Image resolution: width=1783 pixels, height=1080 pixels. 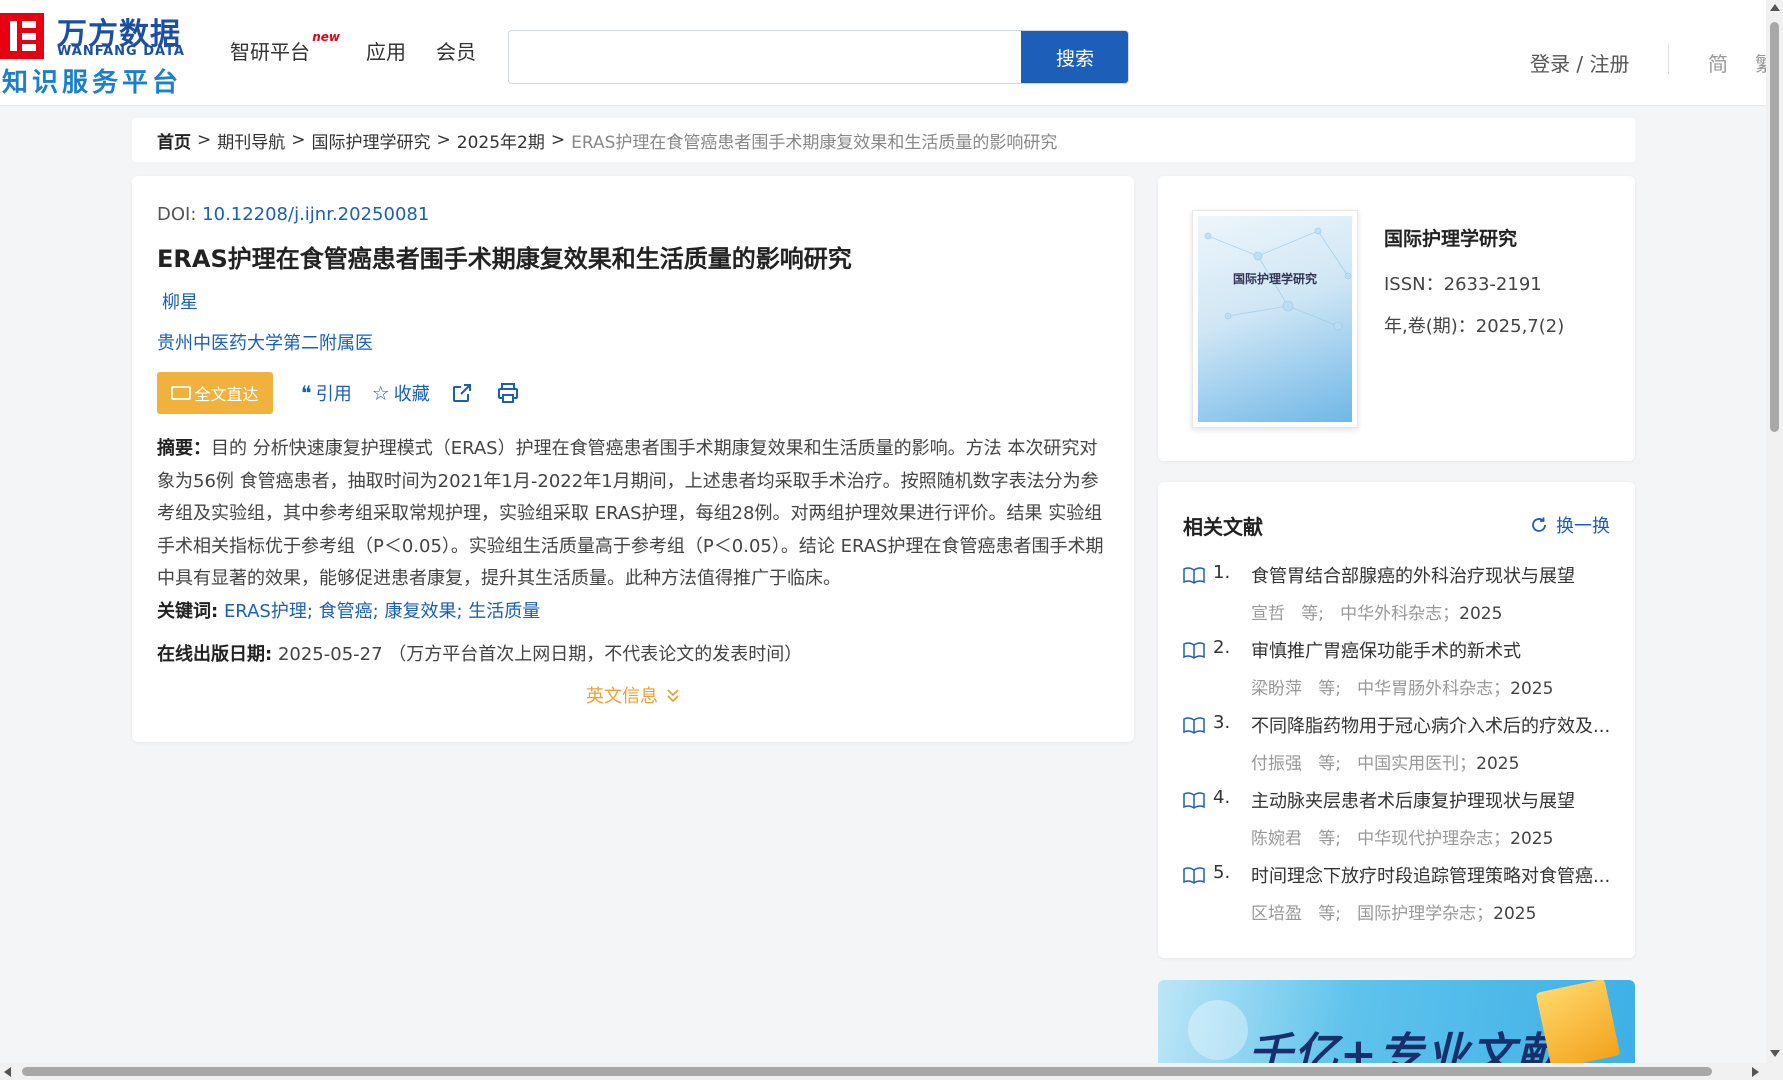 I want to click on related-meta: 陈婉君 等; 中华现代护理杂志；2025, so click(x=1402, y=836).